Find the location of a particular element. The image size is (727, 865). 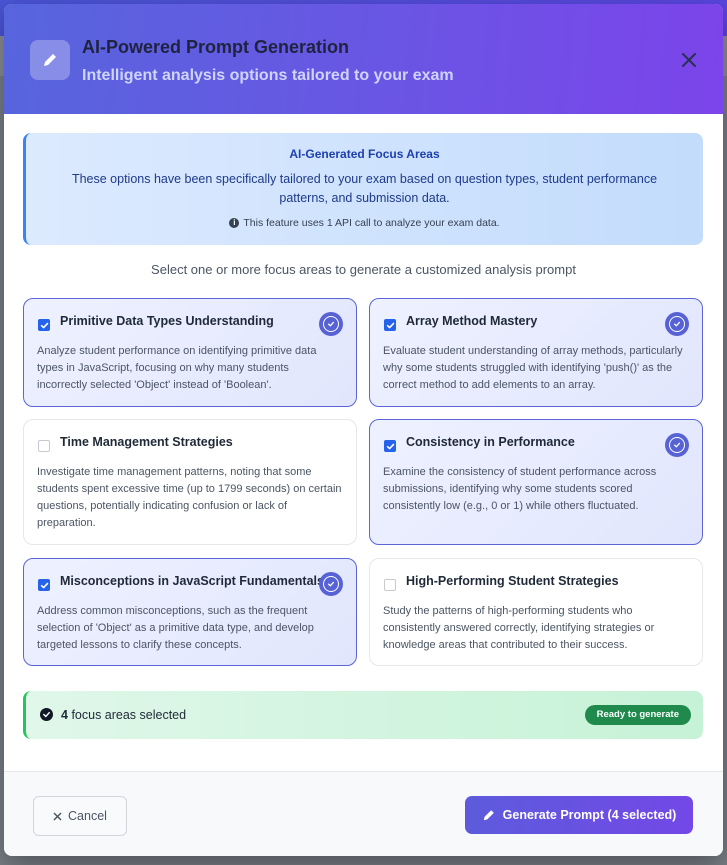

focus-card-title: Time Management Strategies is located at coordinates (146, 442).